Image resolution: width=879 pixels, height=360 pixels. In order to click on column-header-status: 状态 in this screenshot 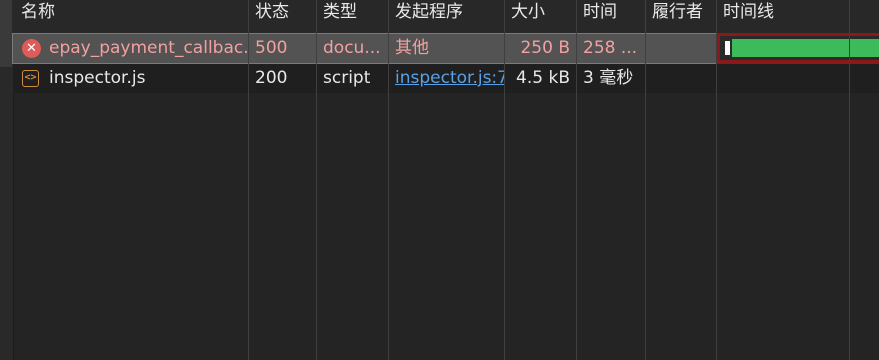, I will do `click(269, 13)`.